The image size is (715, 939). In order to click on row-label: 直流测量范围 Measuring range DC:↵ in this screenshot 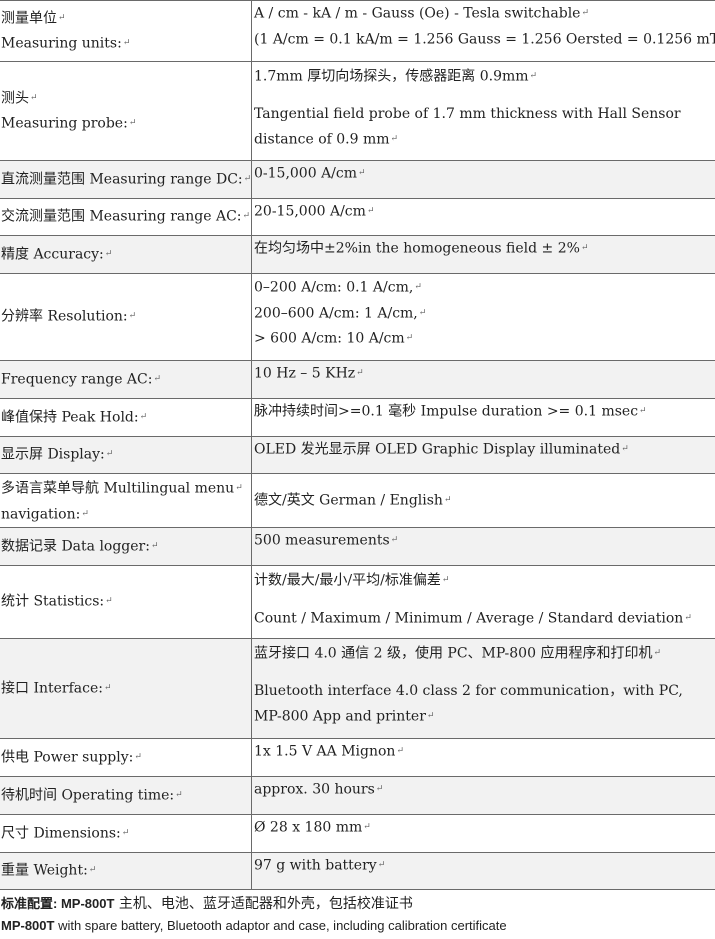, I will do `click(126, 180)`.